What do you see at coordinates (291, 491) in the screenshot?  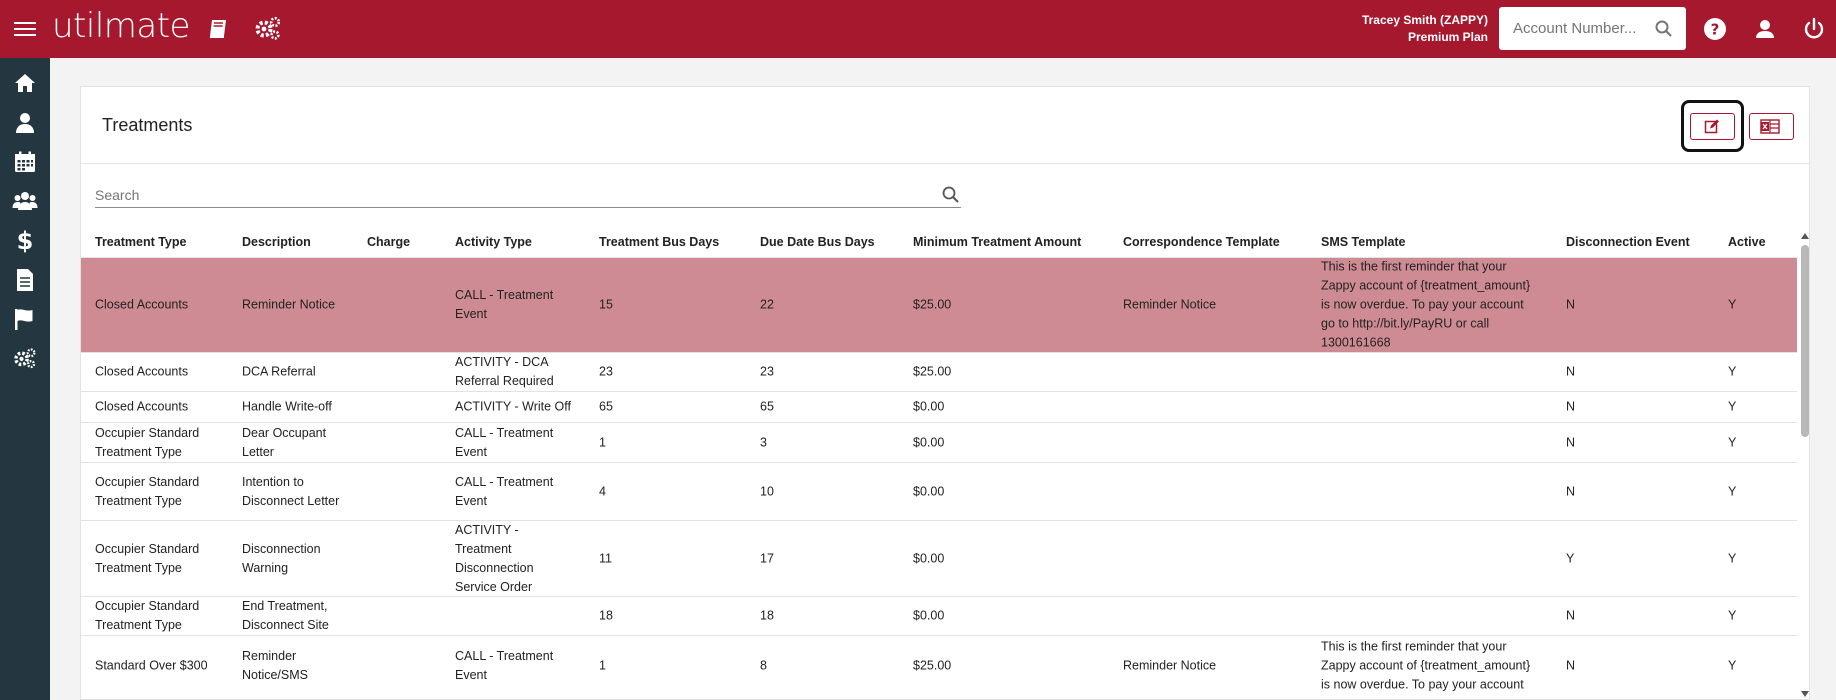 I see `cell-description: Intention to Disconnect Letter` at bounding box center [291, 491].